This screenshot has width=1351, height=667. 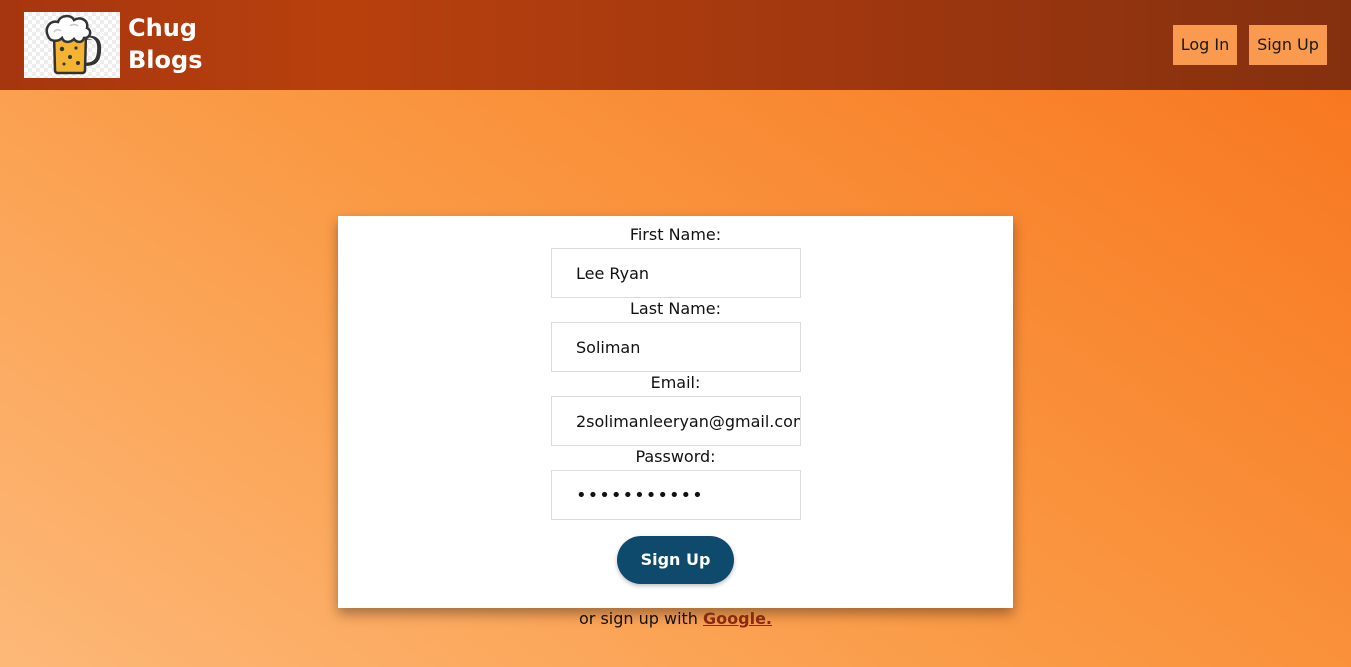 I want to click on site-brand: Chug Blogs, so click(x=165, y=44).